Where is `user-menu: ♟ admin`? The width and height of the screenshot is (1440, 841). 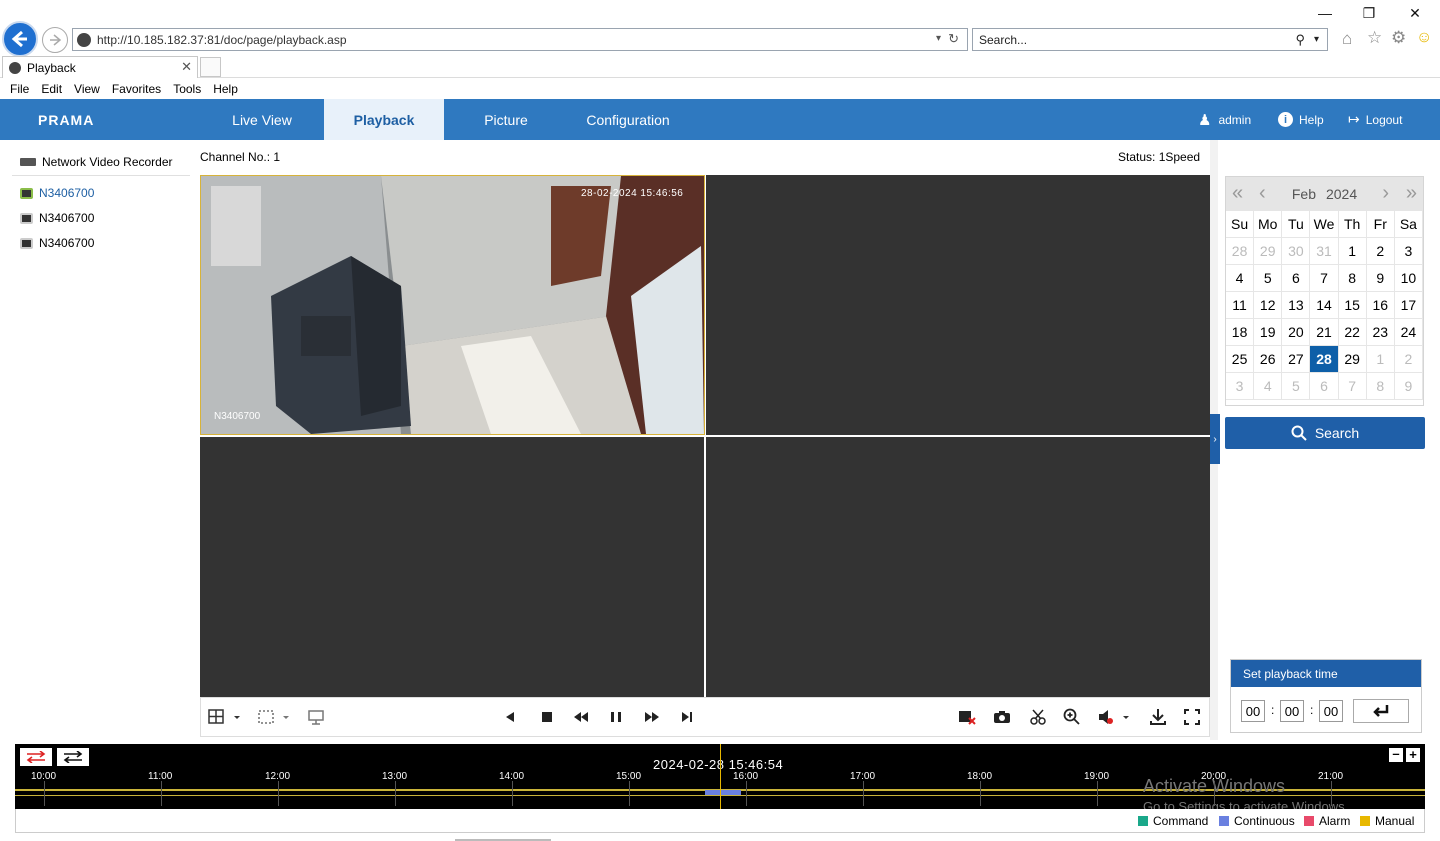
user-menu: ♟ admin is located at coordinates (1224, 119).